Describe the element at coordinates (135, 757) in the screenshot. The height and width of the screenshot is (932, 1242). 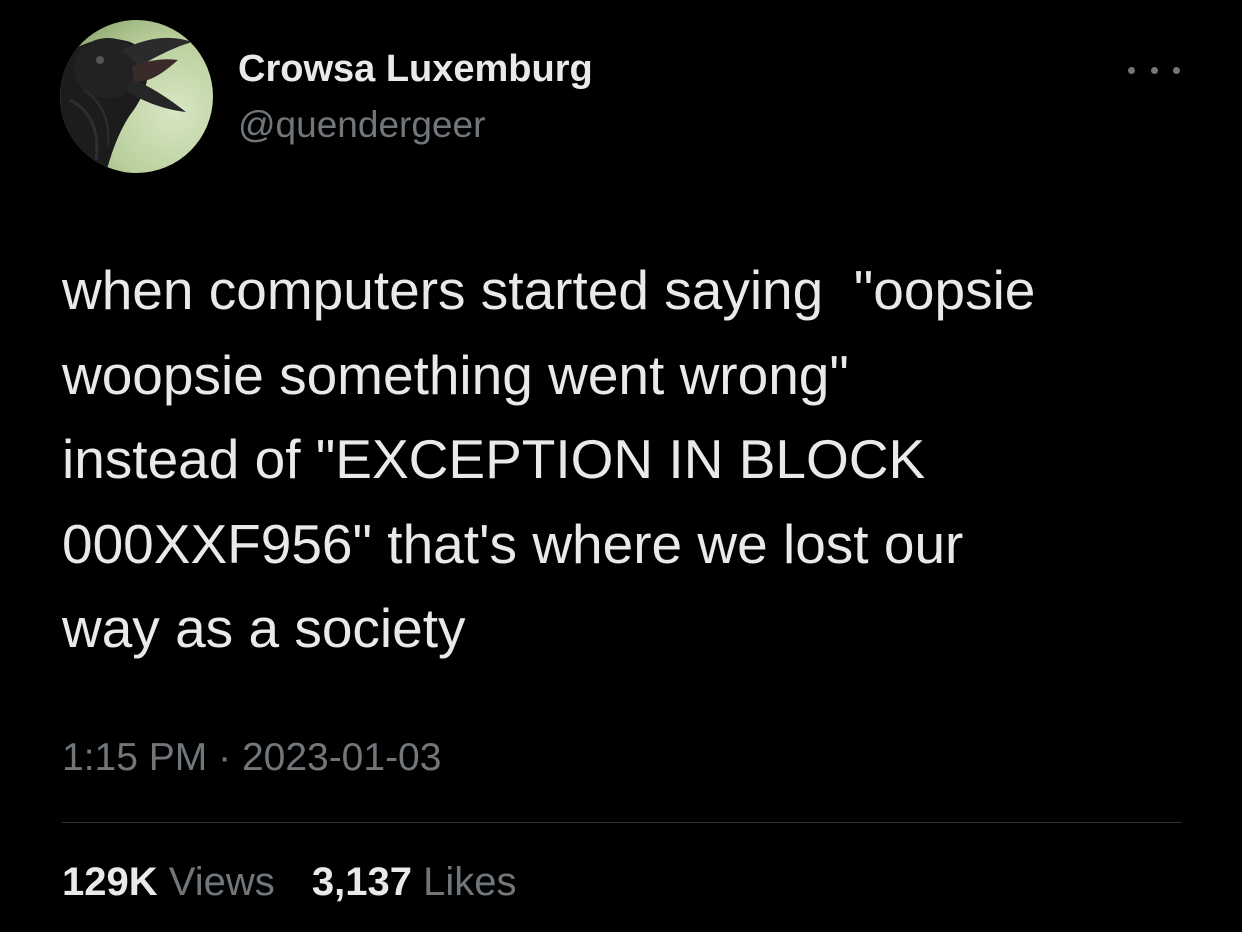
I see `tweet-time: 1:15 PM` at that location.